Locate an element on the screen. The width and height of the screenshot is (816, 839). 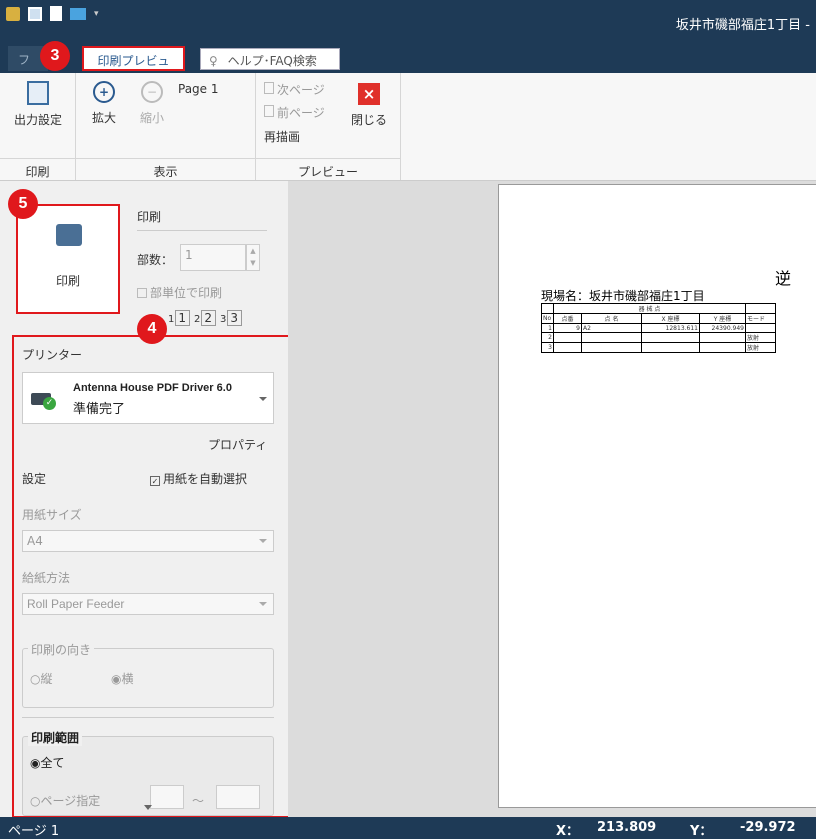
open-folder-icon is located at coordinates (78, 13).